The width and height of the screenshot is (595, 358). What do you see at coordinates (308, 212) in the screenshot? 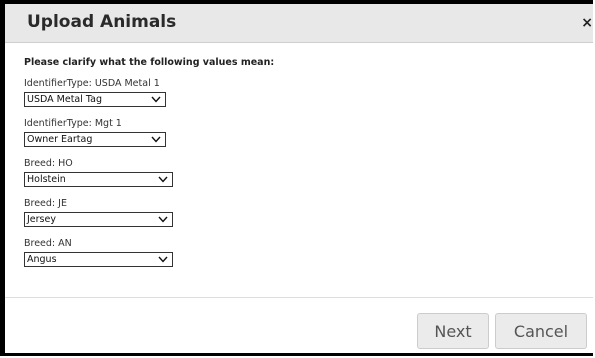
I see `field-breed-je: Breed: JE Jersey` at bounding box center [308, 212].